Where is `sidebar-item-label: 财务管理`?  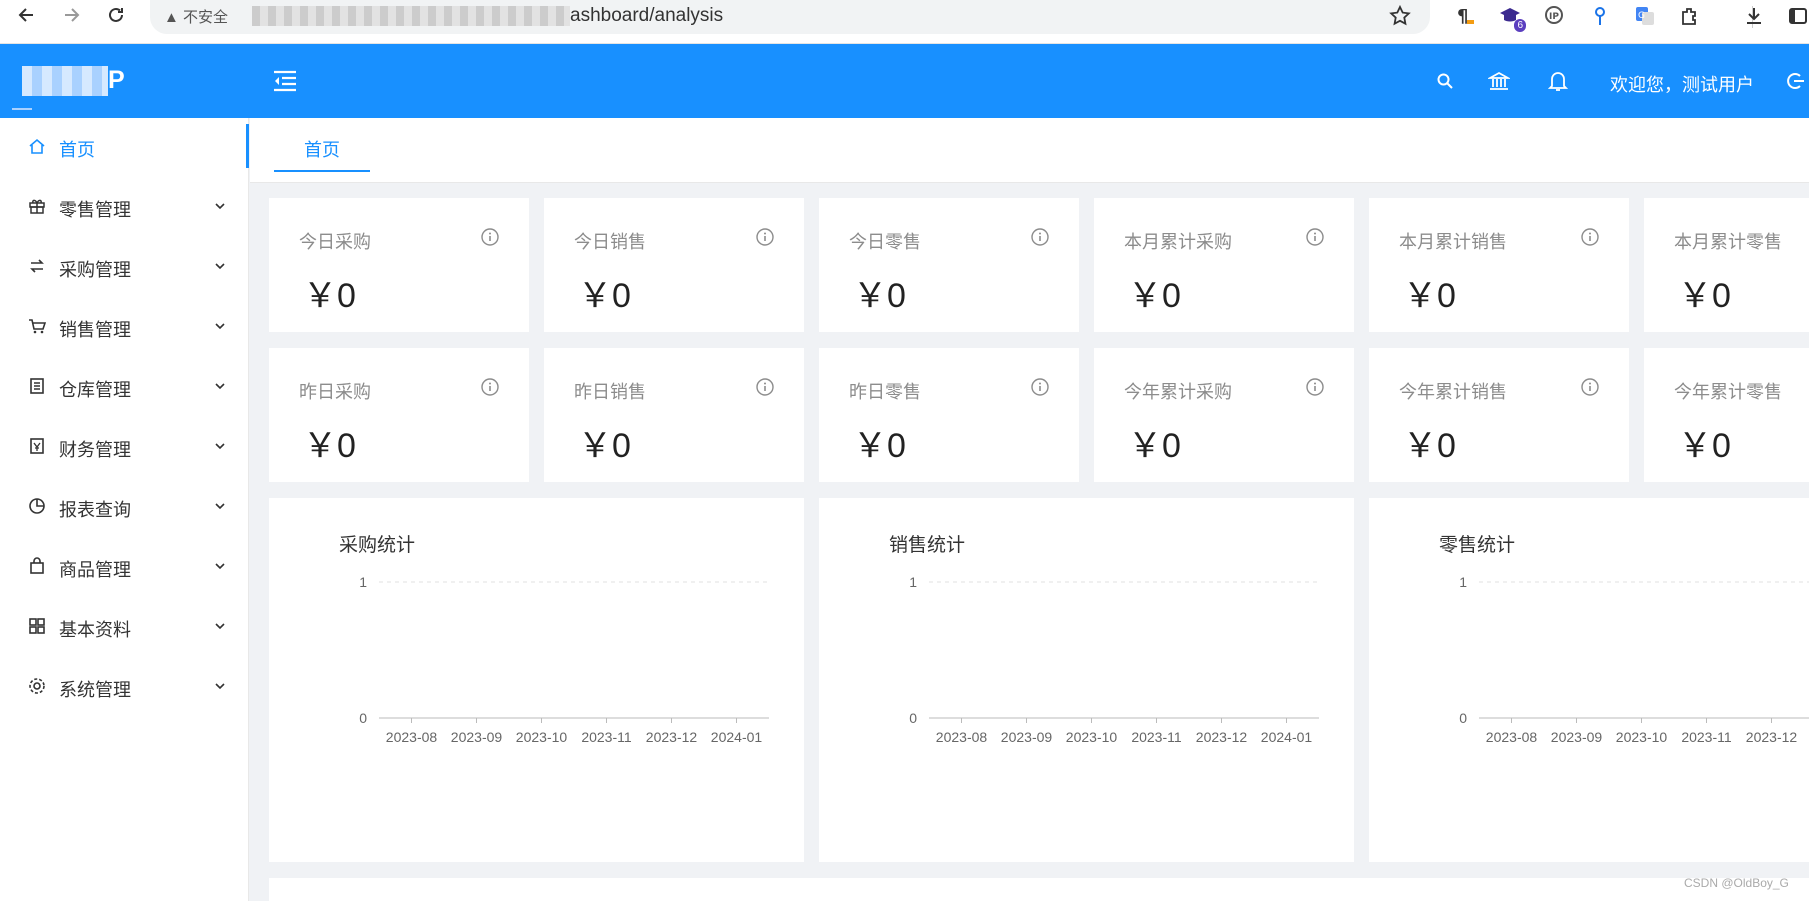
sidebar-item-label: 财务管理 is located at coordinates (95, 450).